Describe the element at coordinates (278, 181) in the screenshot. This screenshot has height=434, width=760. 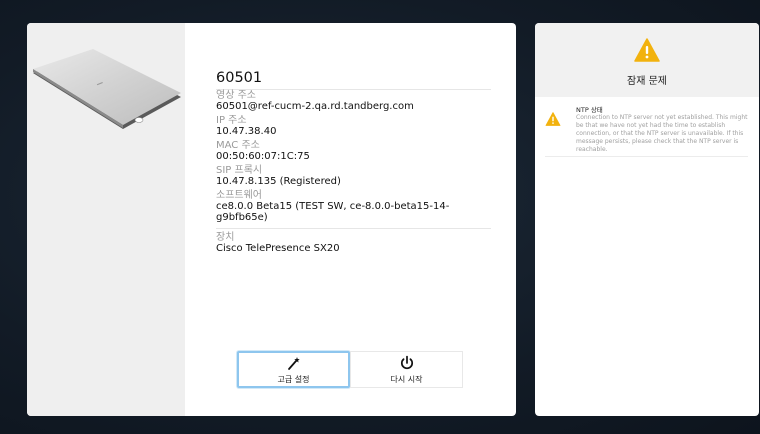
I see `sip-value: 10.47.8.135 (Registered)` at that location.